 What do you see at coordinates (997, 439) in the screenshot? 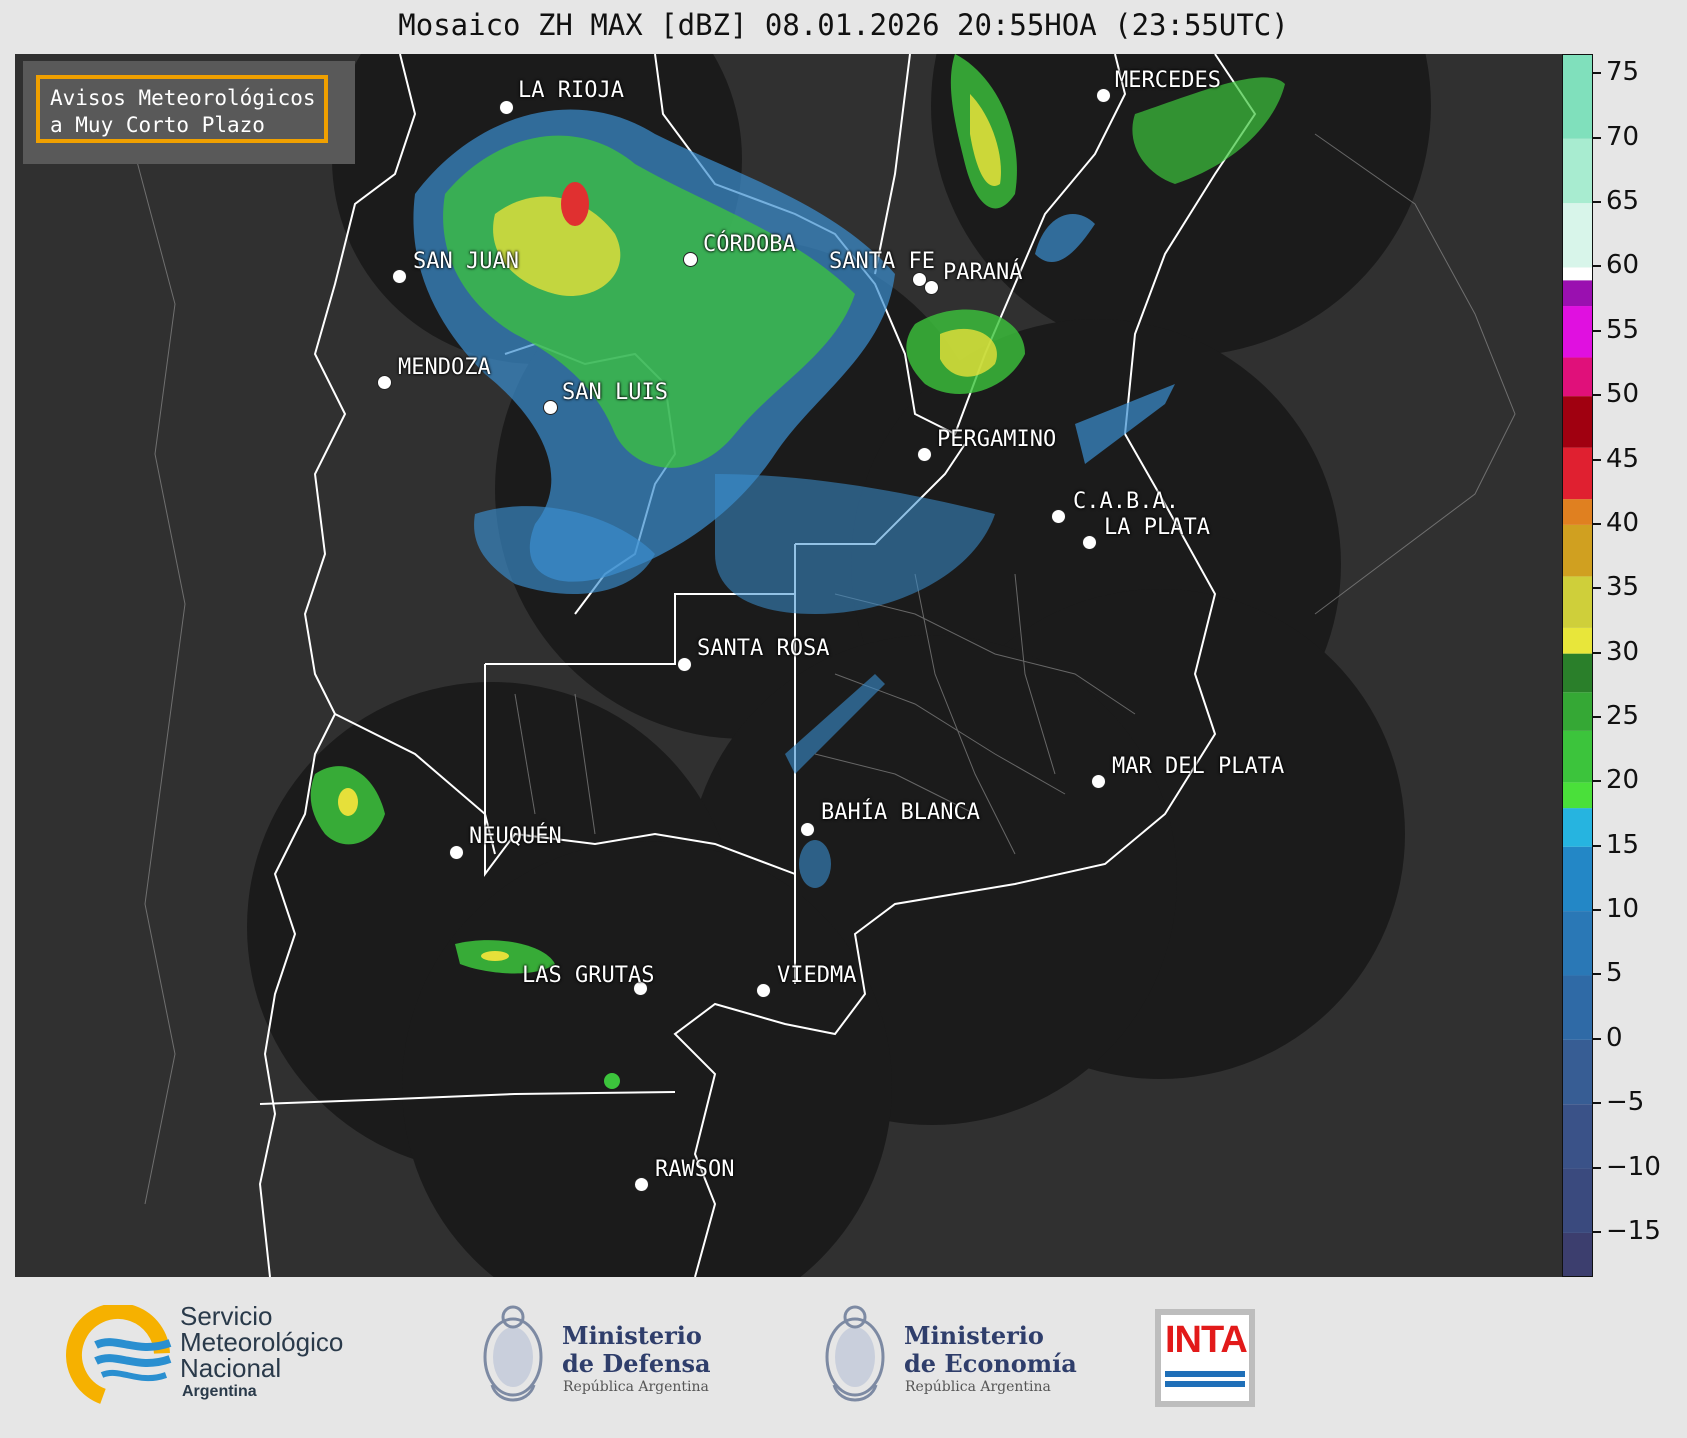
I see `city-label-pergamino: PERGAMINO` at bounding box center [997, 439].